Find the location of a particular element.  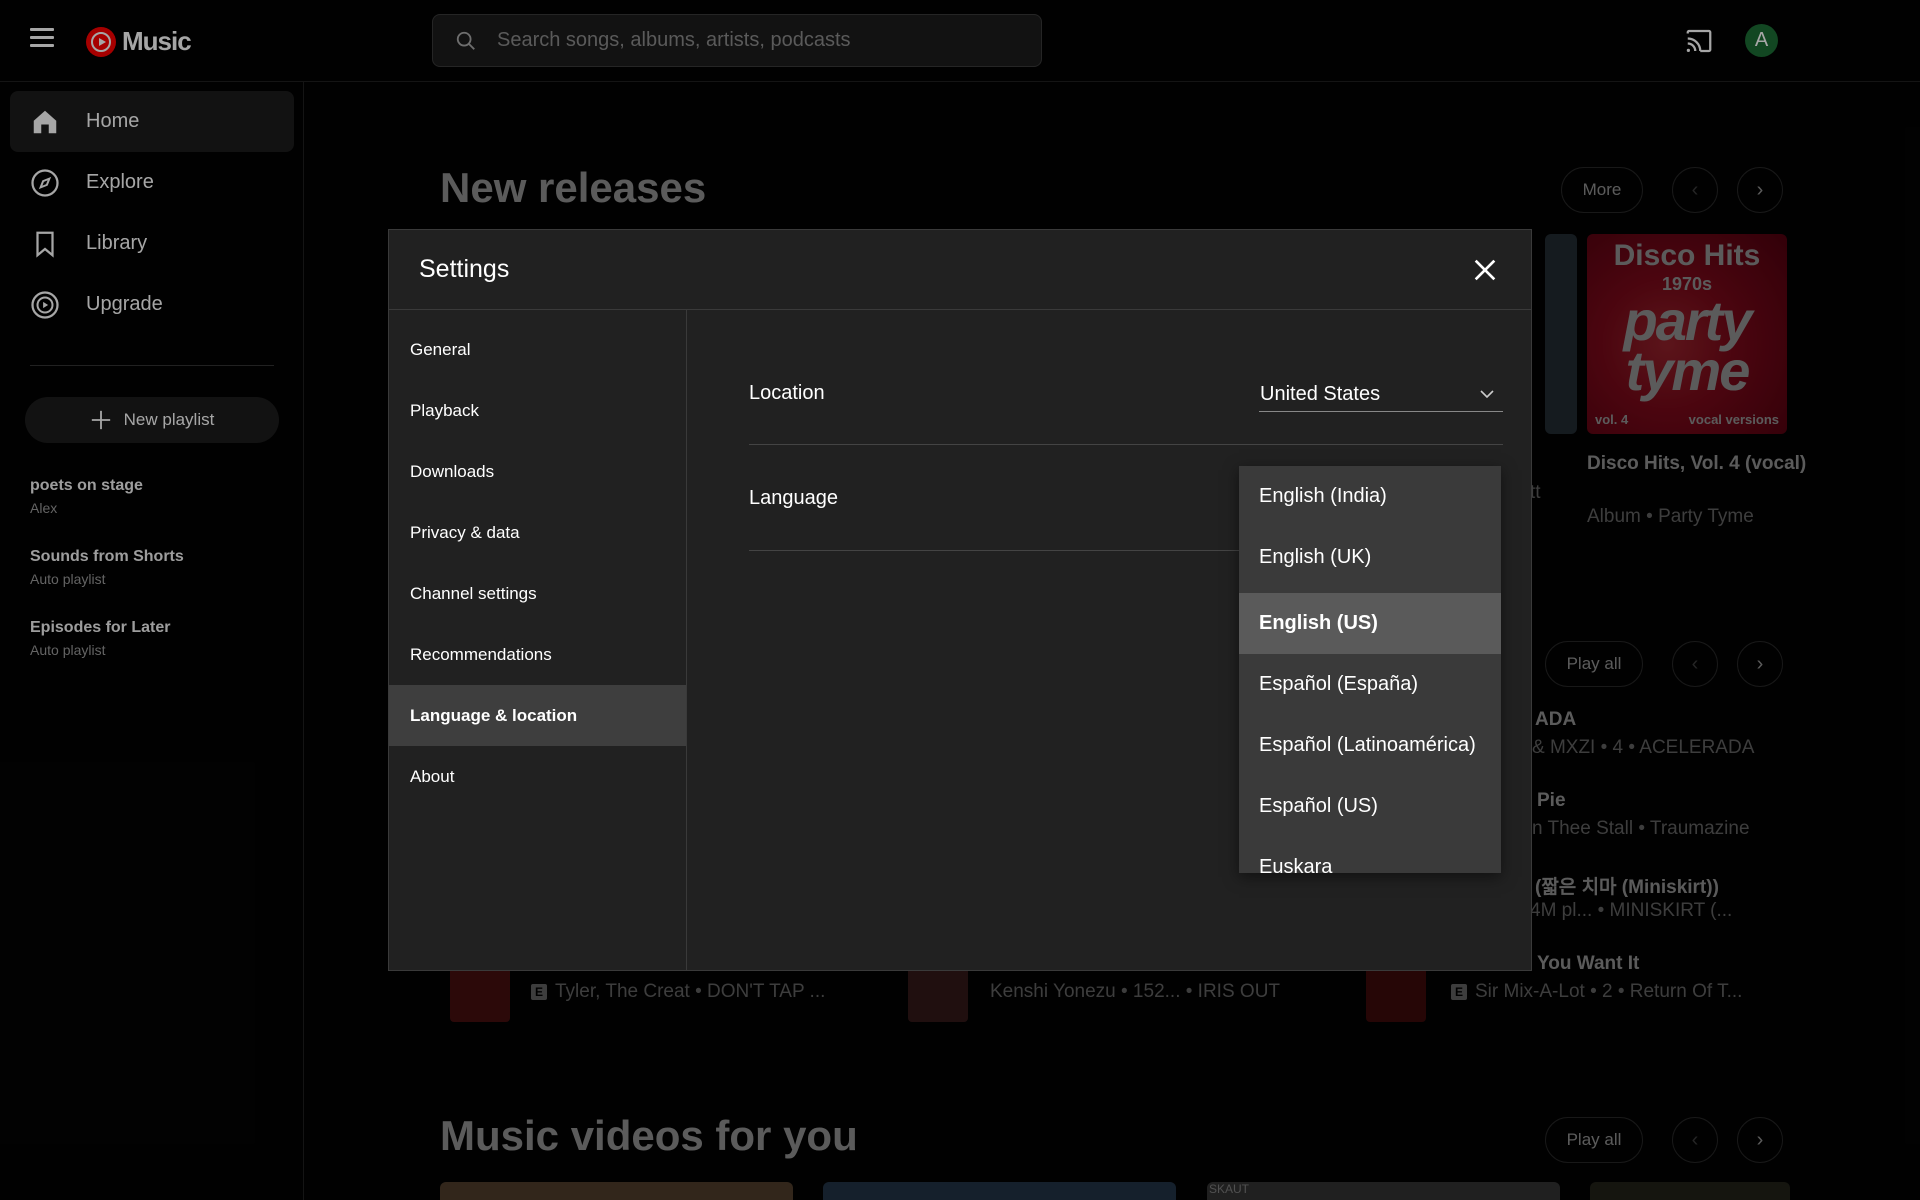

settings-tab-privacy: Privacy & data is located at coordinates (537, 532).